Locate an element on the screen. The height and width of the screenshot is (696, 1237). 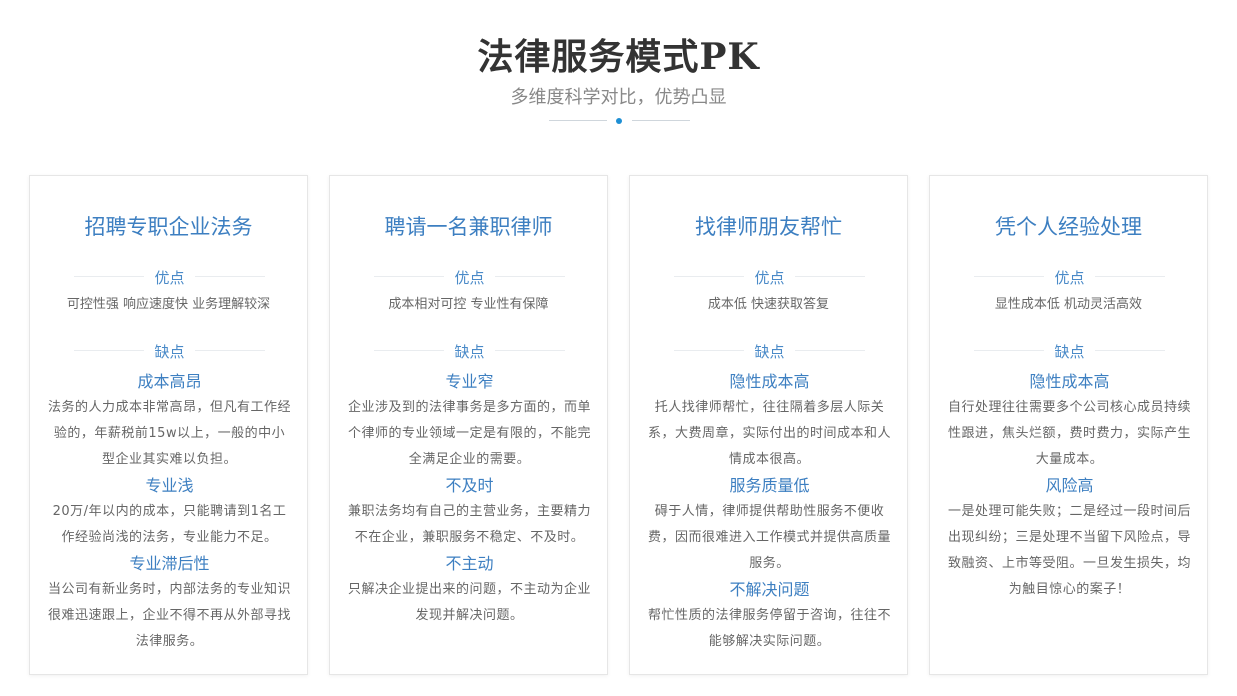
pros-text: 可控性强 响应速度快 业务理解较深 is located at coordinates (168, 304).